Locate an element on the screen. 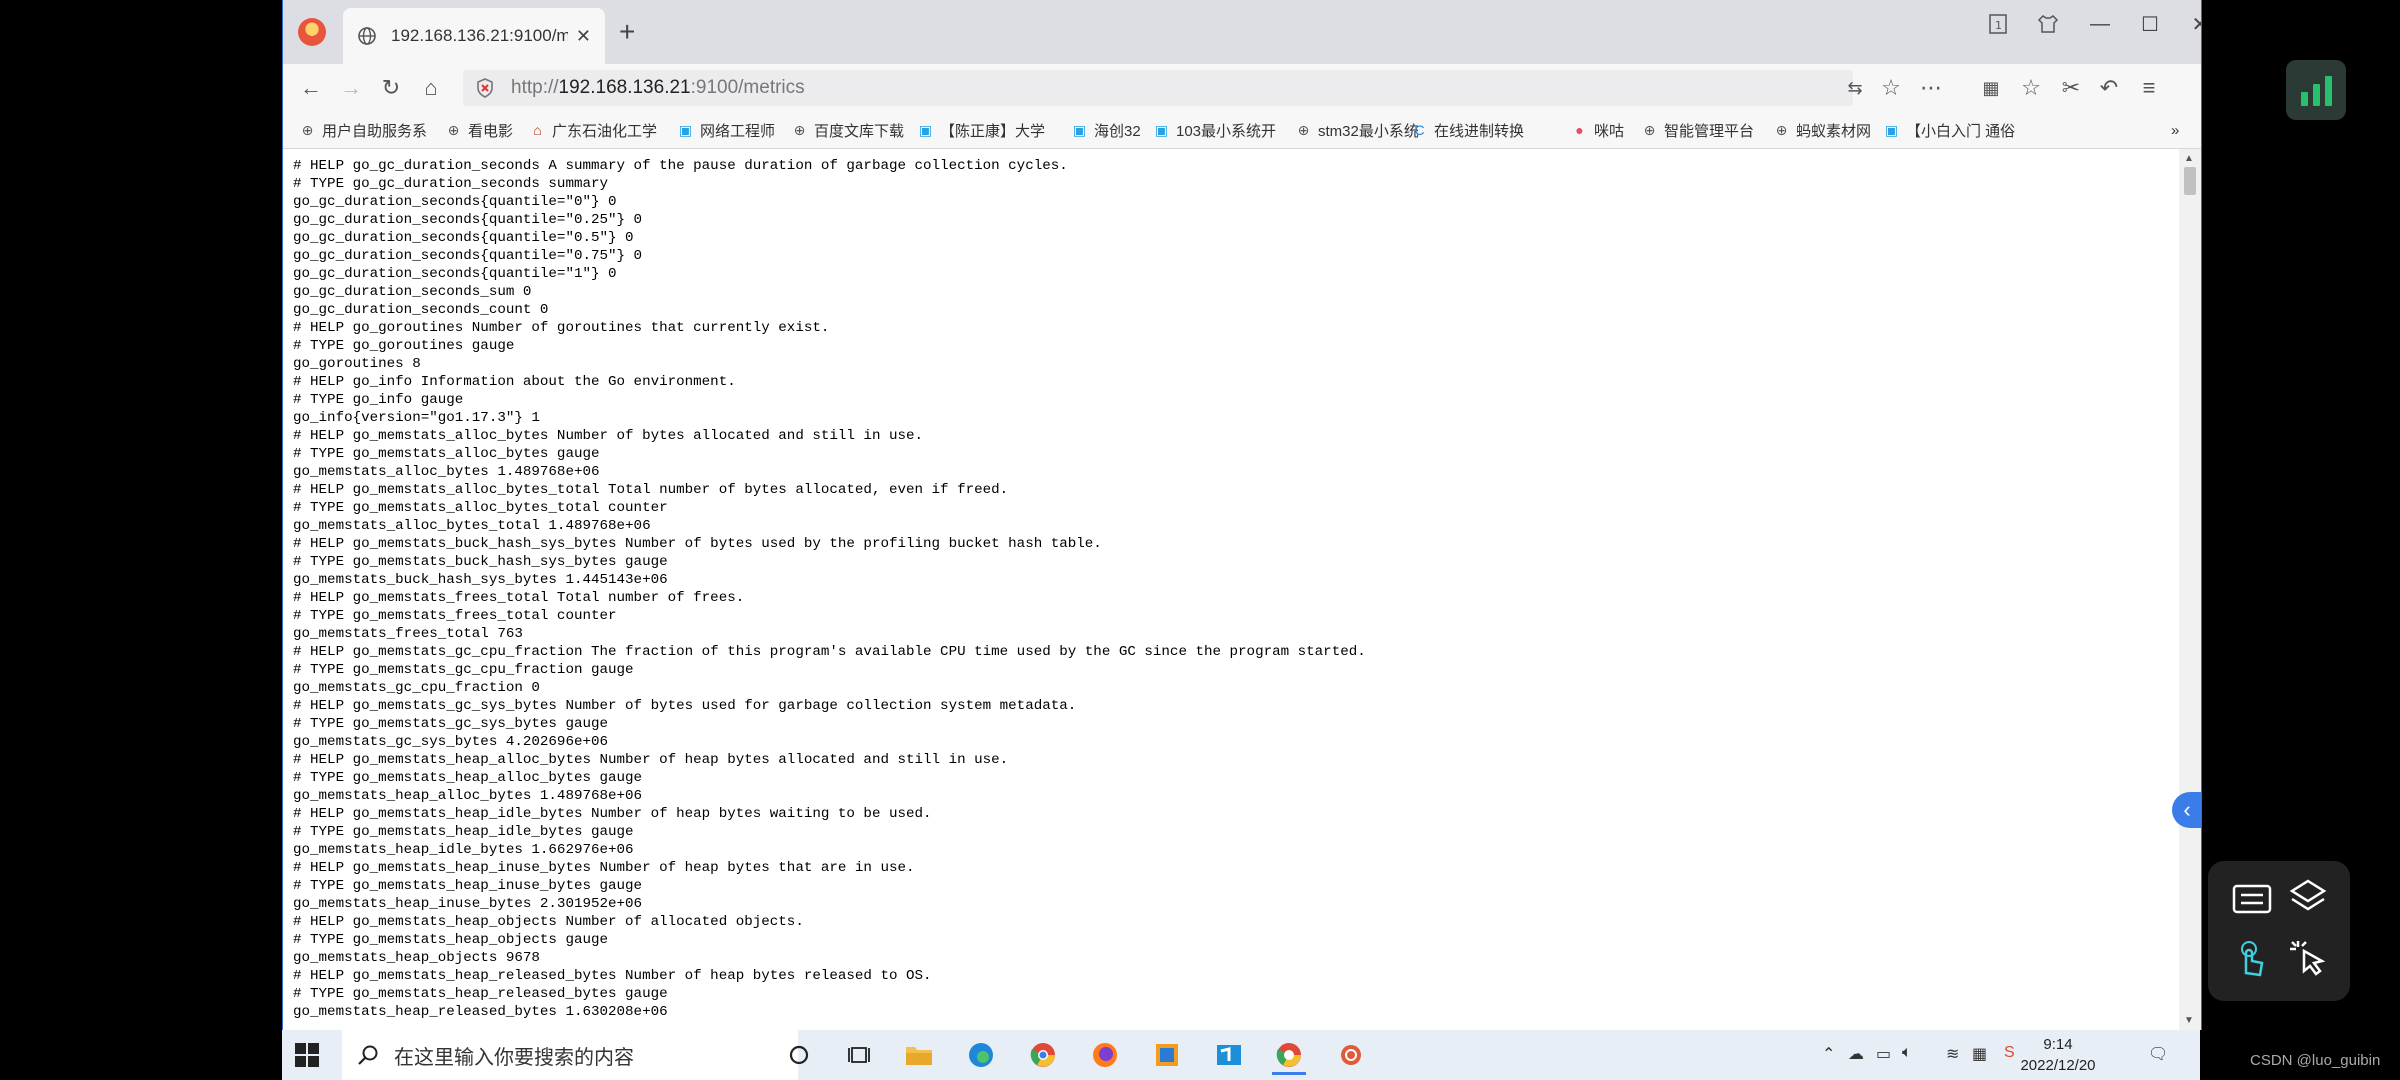  keyboard-icon is located at coordinates (2252, 899).